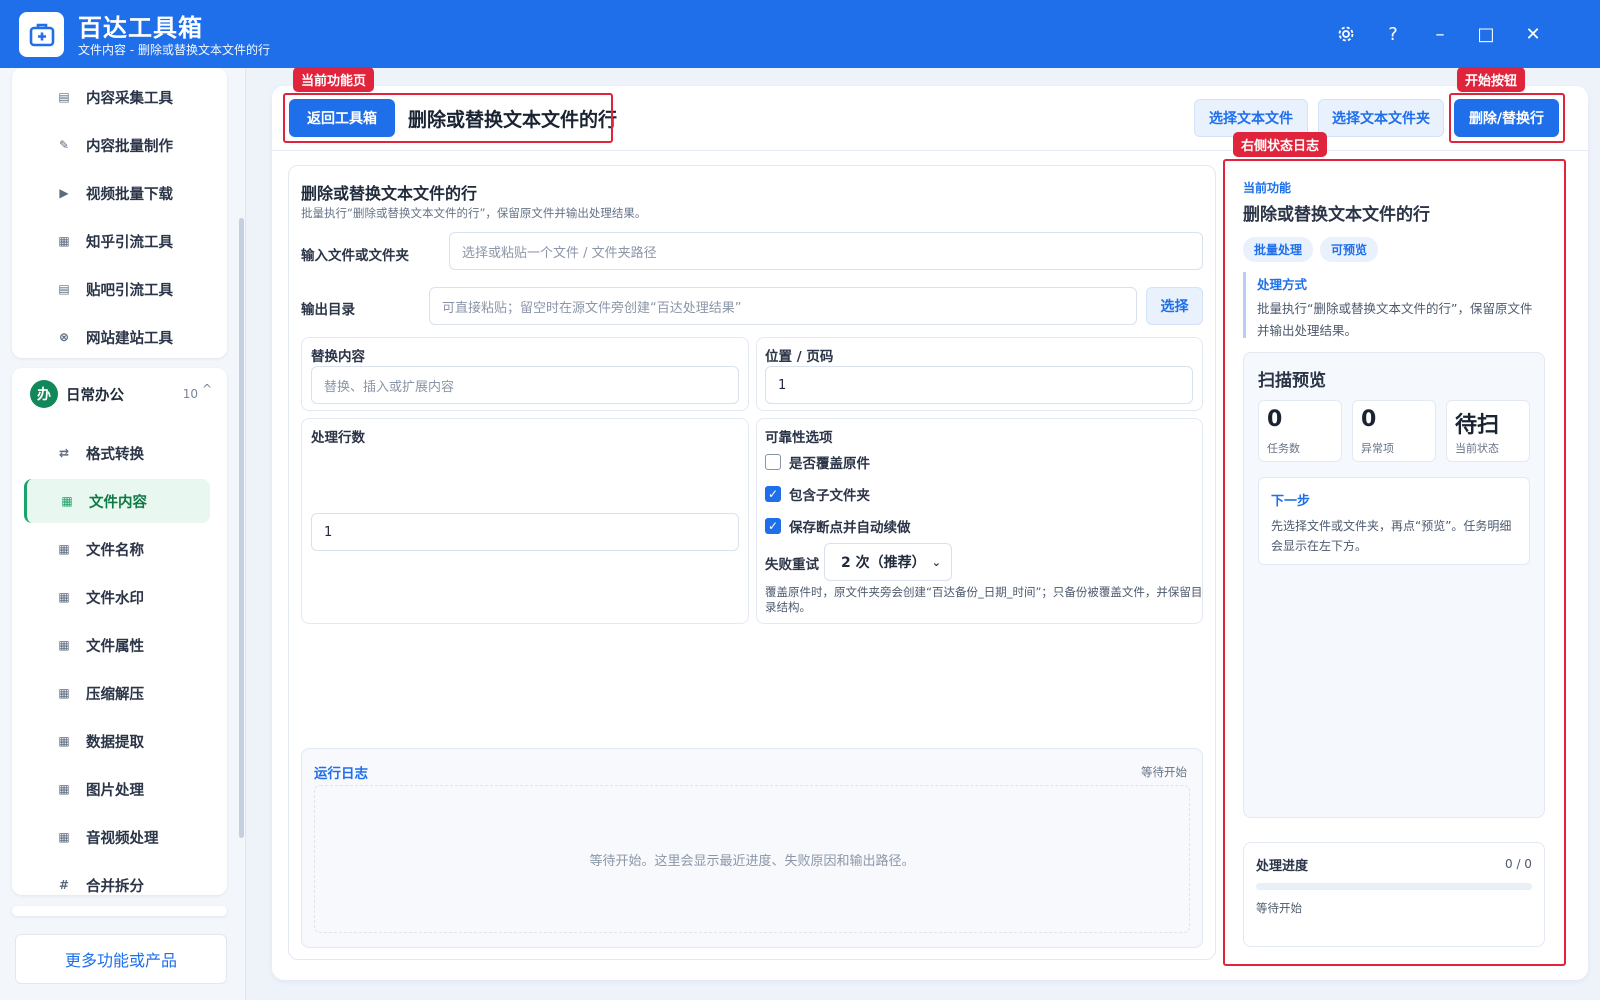 This screenshot has height=1000, width=1600. What do you see at coordinates (355, 256) in the screenshot?
I see `input-label: 输入文件或文件夹` at bounding box center [355, 256].